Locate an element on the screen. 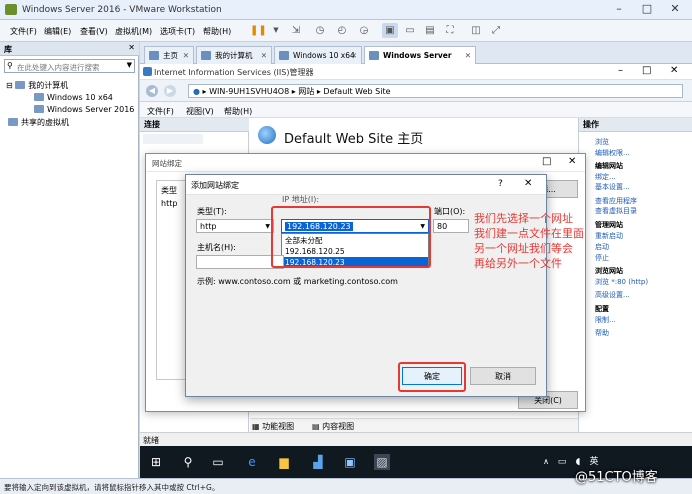 Image resolution: width=692 pixels, height=494 pixels. status-text: 就绪 is located at coordinates (151, 440).